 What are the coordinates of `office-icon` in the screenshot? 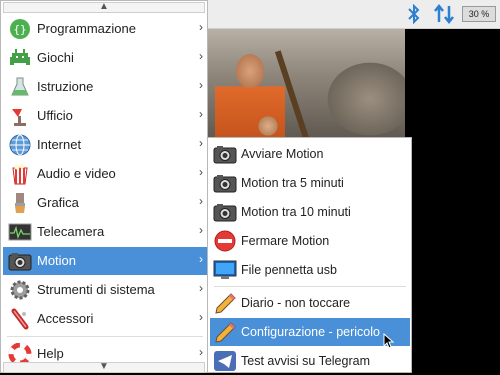 It's located at (19, 117).